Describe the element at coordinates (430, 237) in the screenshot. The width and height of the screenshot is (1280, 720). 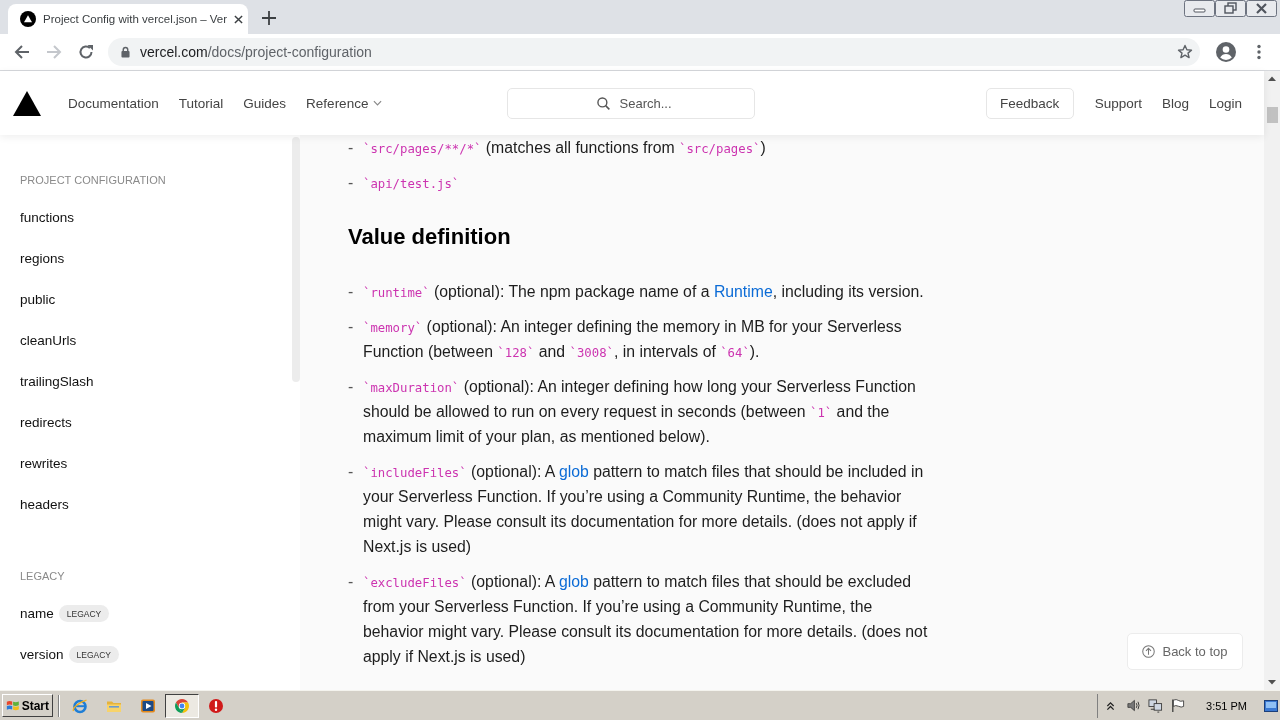
I see `section-heading: Value definition` at that location.